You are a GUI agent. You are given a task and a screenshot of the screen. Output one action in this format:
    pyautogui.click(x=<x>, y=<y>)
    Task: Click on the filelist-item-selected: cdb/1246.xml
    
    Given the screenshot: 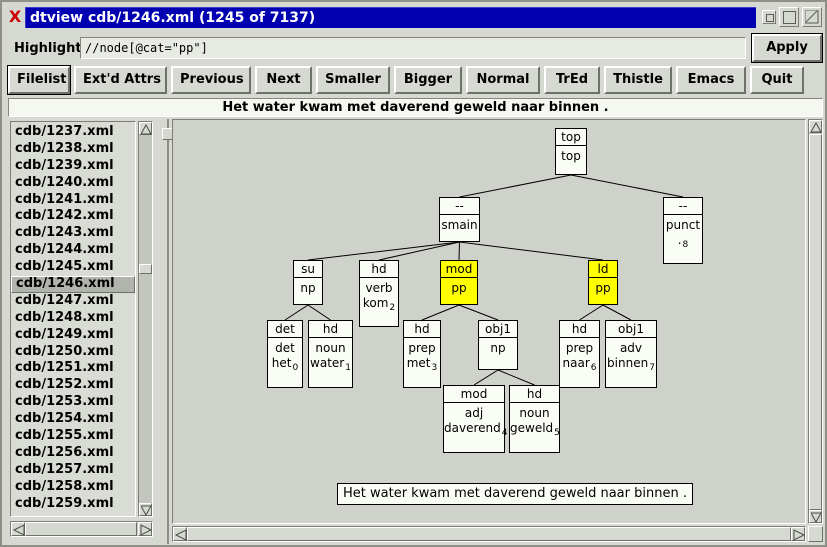 What is the action you would take?
    pyautogui.click(x=73, y=284)
    